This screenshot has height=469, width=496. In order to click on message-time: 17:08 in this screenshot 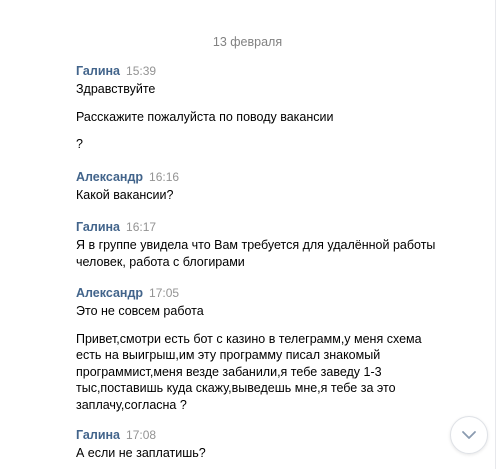, I will do `click(141, 435)`.